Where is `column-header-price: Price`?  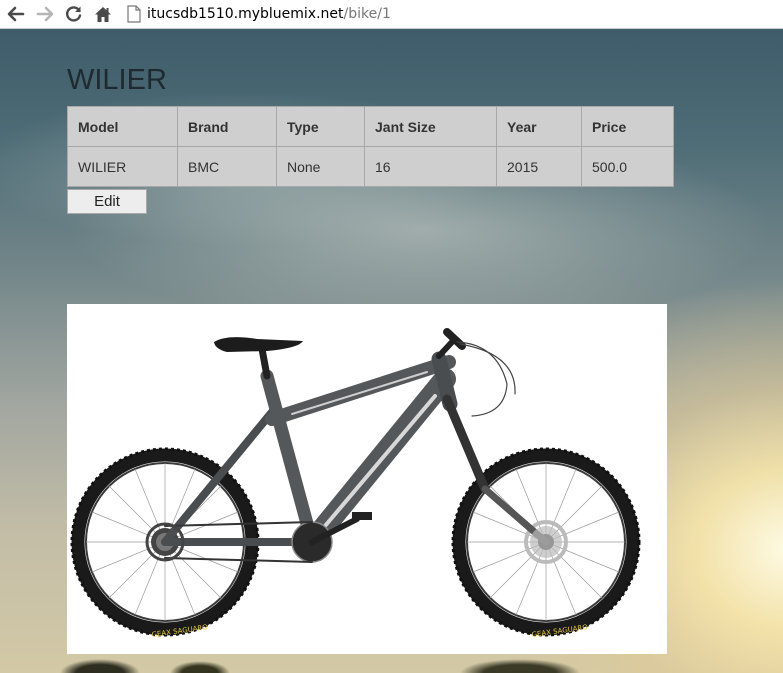
column-header-price: Price is located at coordinates (627, 126).